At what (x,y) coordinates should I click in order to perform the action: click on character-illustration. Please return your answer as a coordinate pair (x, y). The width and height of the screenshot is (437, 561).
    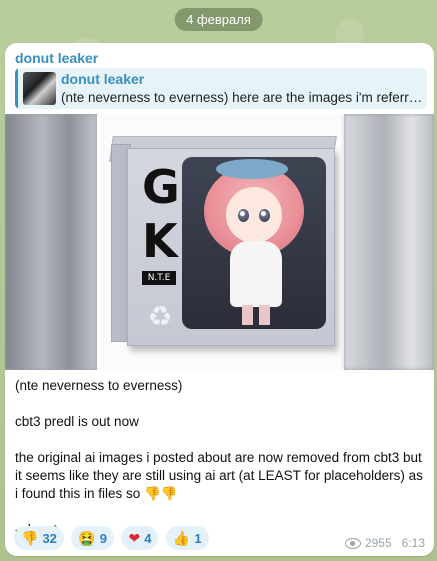
    Looking at the image, I should click on (254, 243).